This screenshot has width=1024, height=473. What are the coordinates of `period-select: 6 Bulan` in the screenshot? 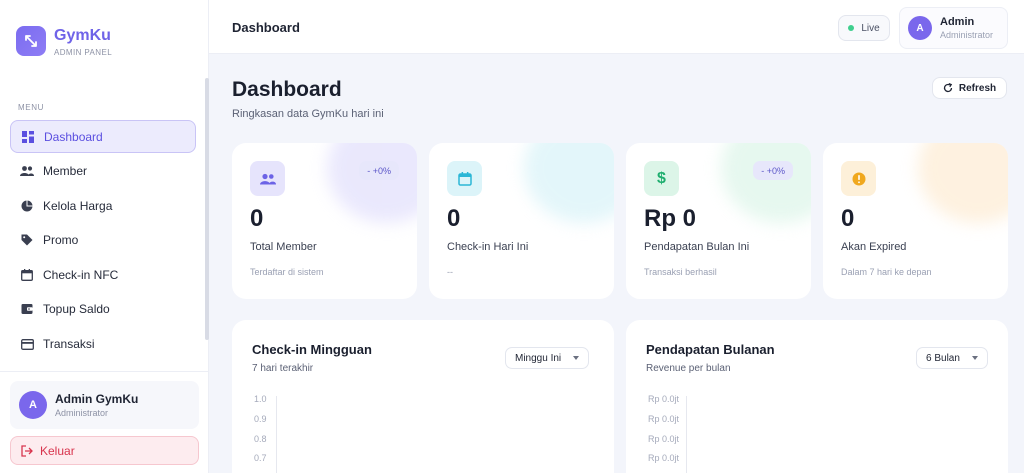 It's located at (952, 358).